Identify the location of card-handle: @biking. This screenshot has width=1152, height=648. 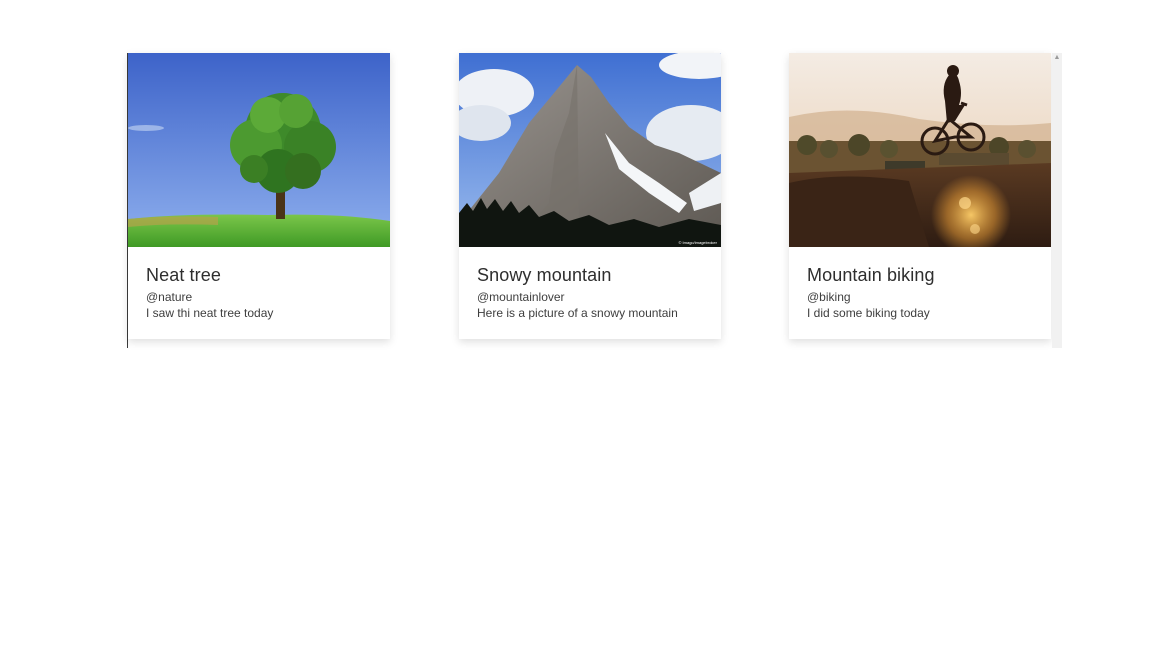
(829, 297).